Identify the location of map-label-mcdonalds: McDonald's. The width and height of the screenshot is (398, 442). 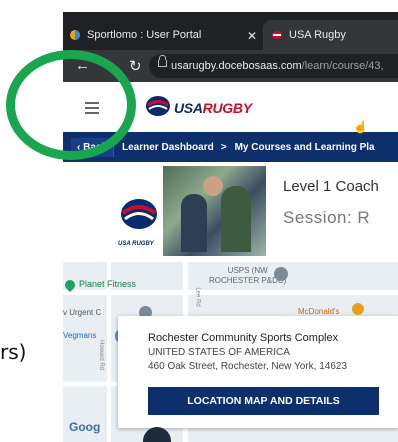
(319, 311).